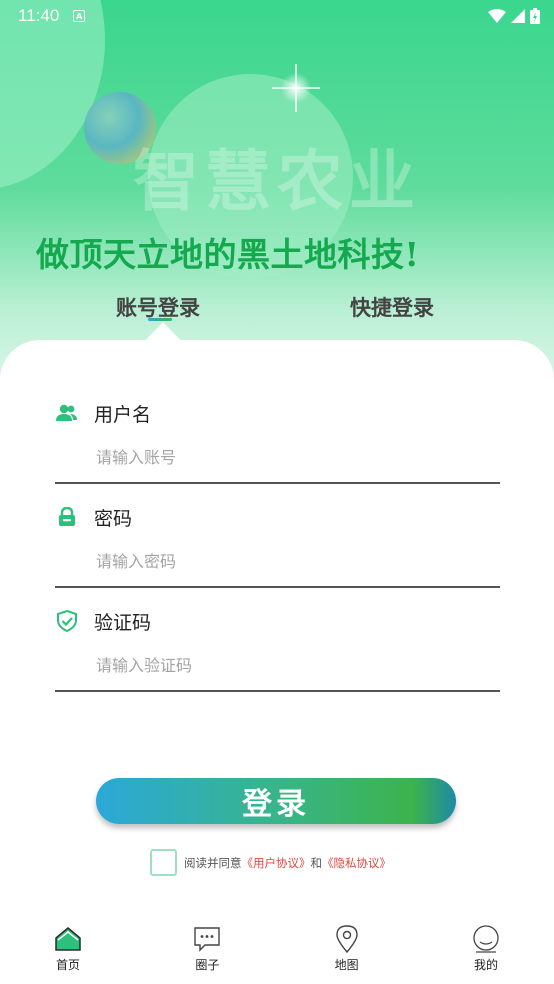  I want to click on username-field: 用户名, so click(277, 442).